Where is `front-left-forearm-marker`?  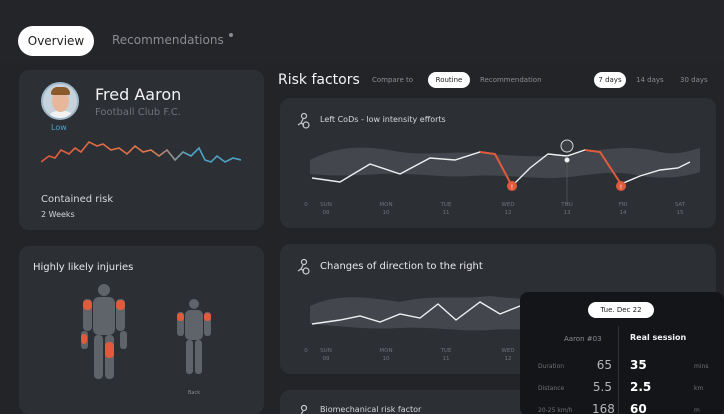
front-left-forearm-marker is located at coordinates (84, 339).